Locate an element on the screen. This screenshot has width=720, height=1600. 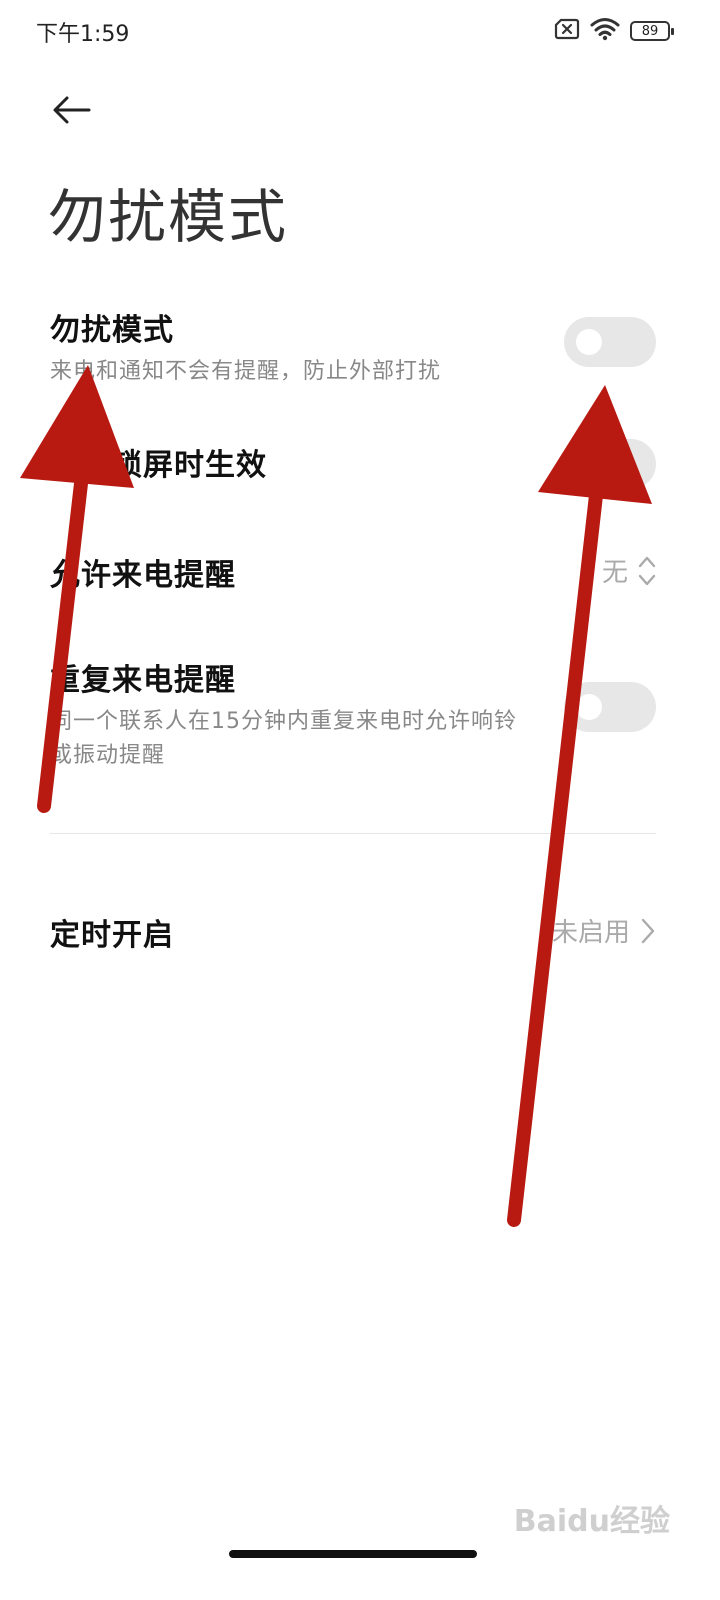
arrow-left-icon is located at coordinates (72, 110).